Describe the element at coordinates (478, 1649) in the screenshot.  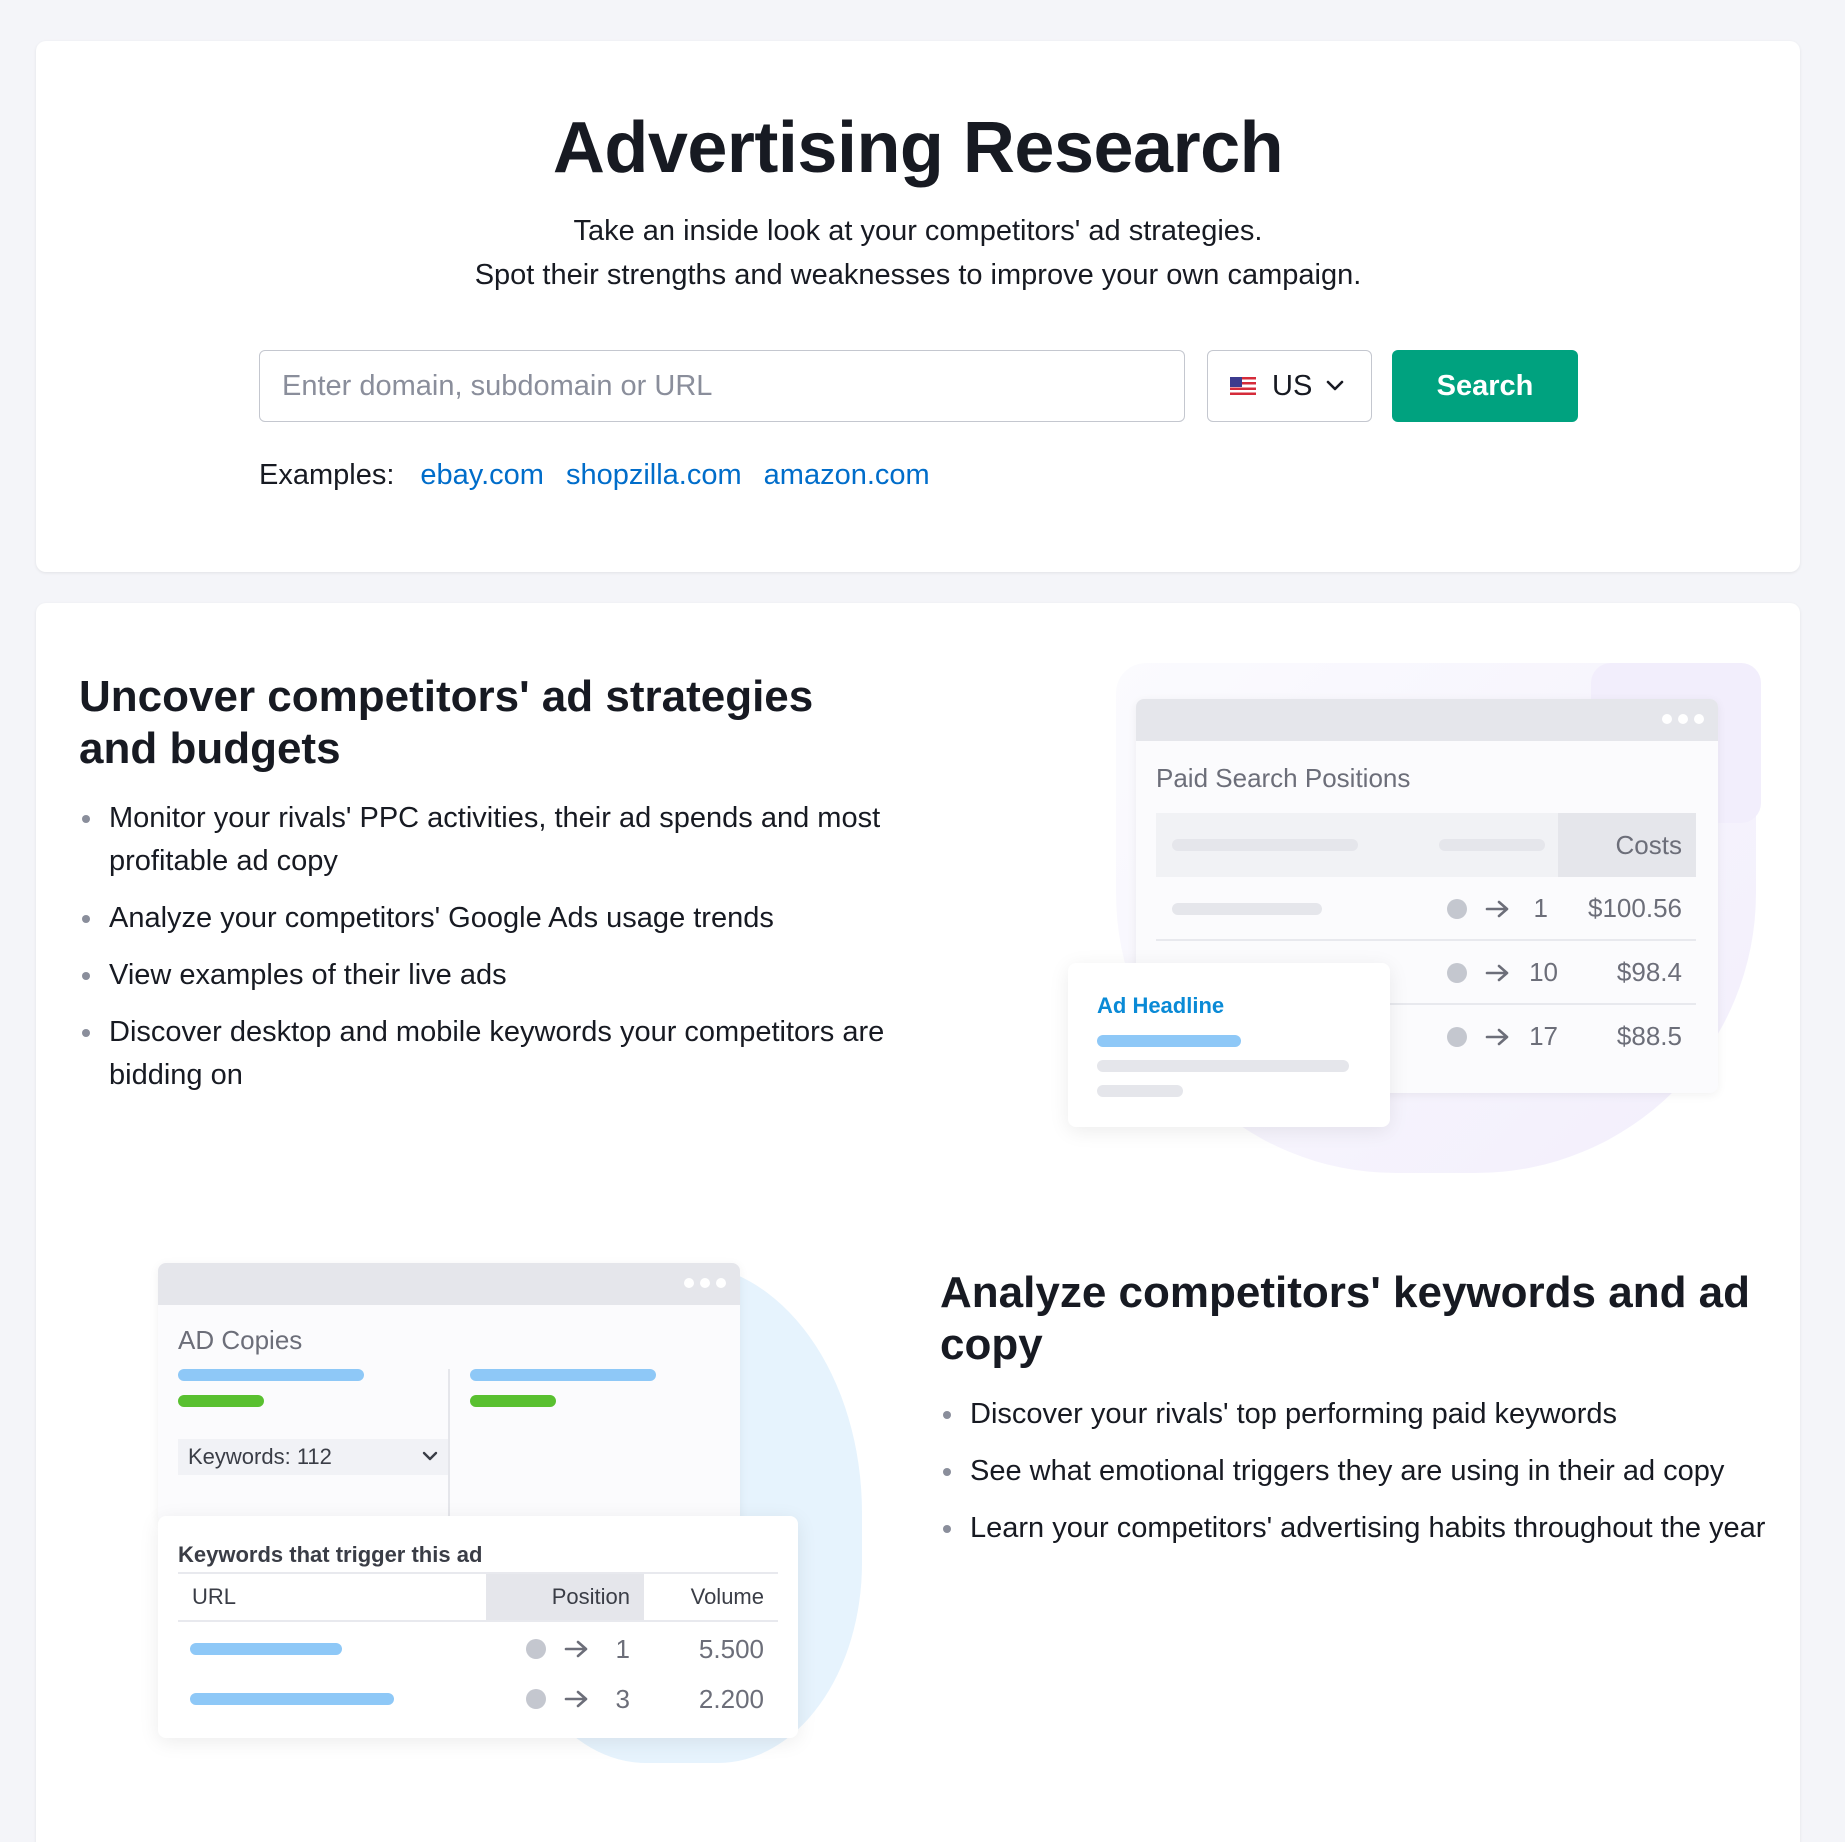
I see `keywords-table-row: 1 5.500` at that location.